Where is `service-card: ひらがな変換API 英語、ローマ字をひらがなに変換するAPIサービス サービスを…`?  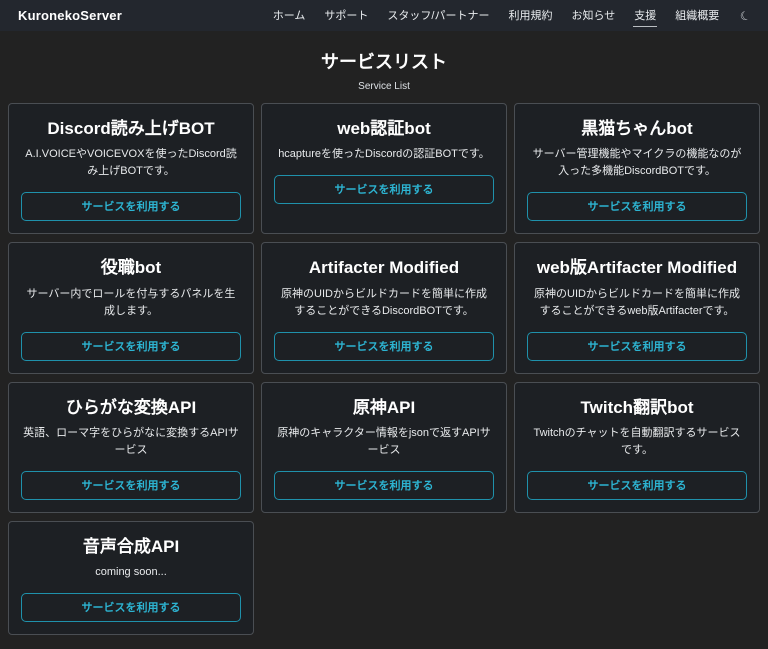
service-card: ひらがな変換API 英語、ローマ字をひらがなに変換するAPIサービス サービスを… is located at coordinates (131, 447).